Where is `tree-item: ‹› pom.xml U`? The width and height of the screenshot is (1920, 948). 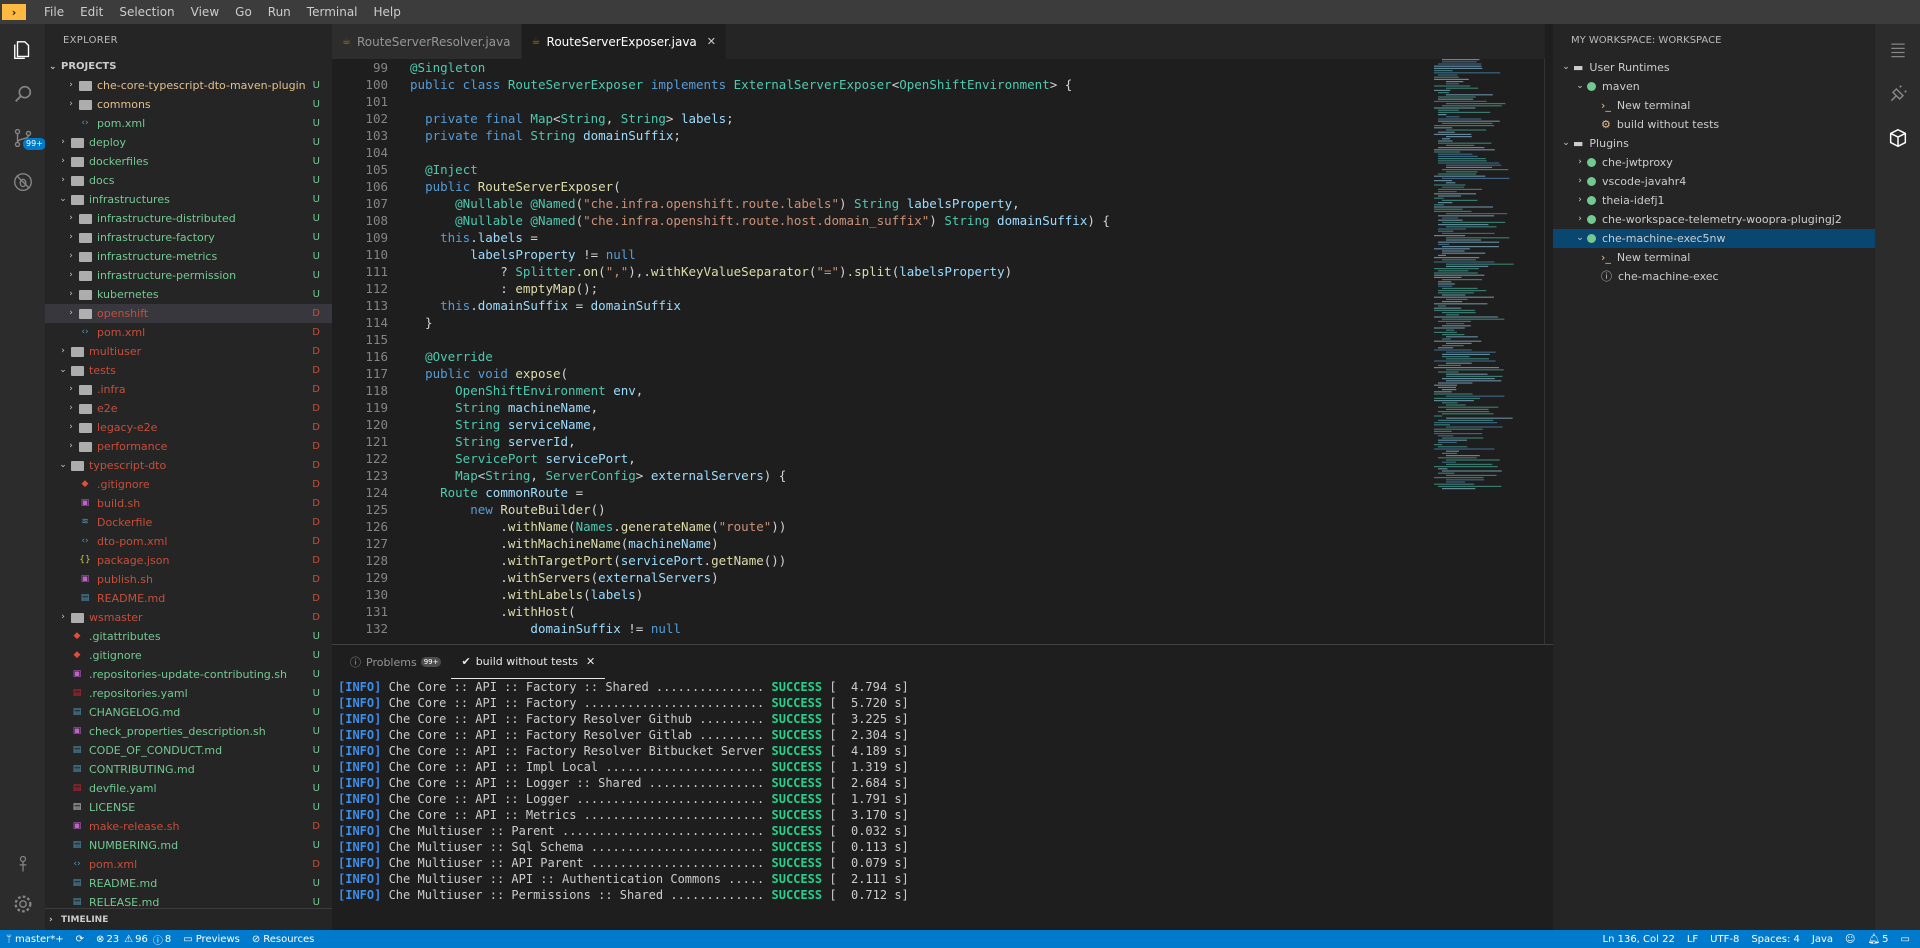 tree-item: ‹› pom.xml U is located at coordinates (188, 123).